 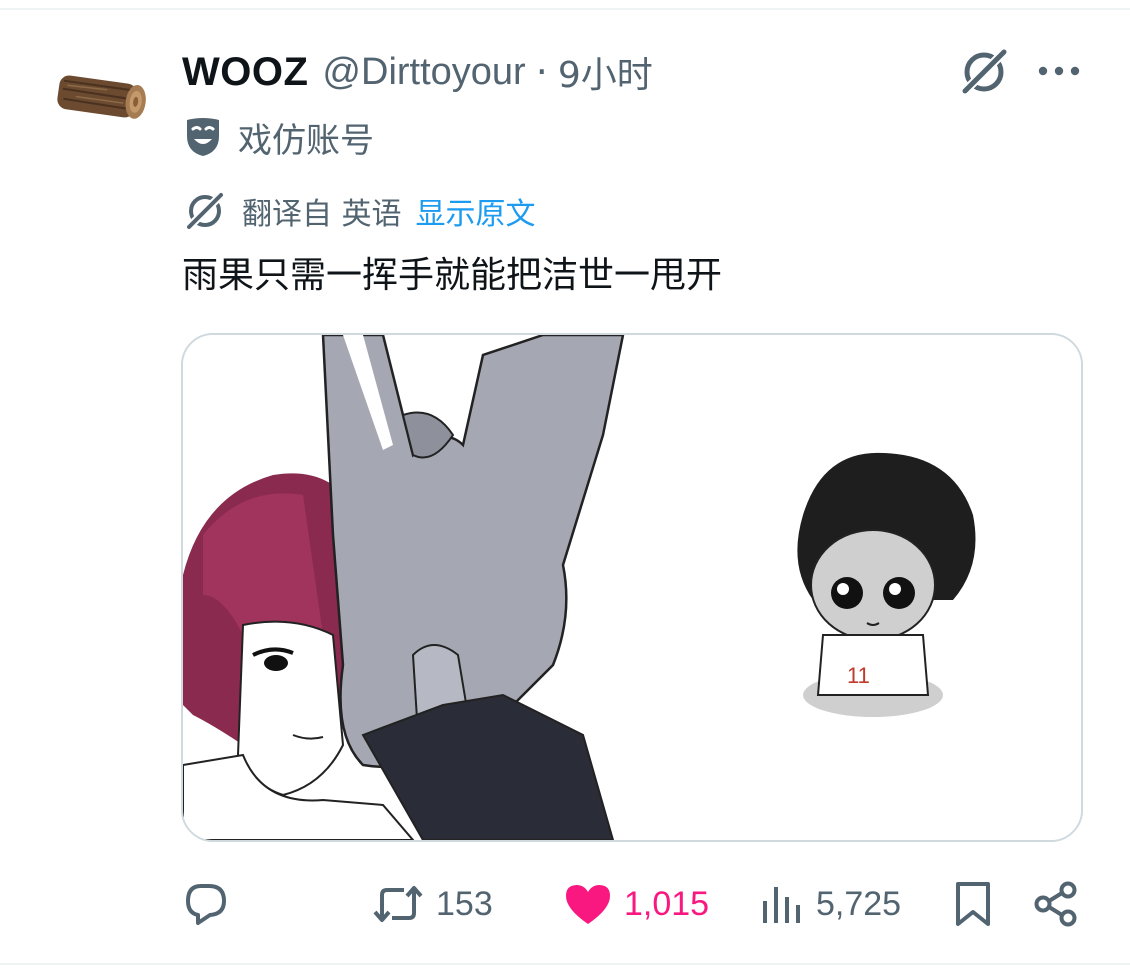 I want to click on retweet-button: 153, so click(x=432, y=904).